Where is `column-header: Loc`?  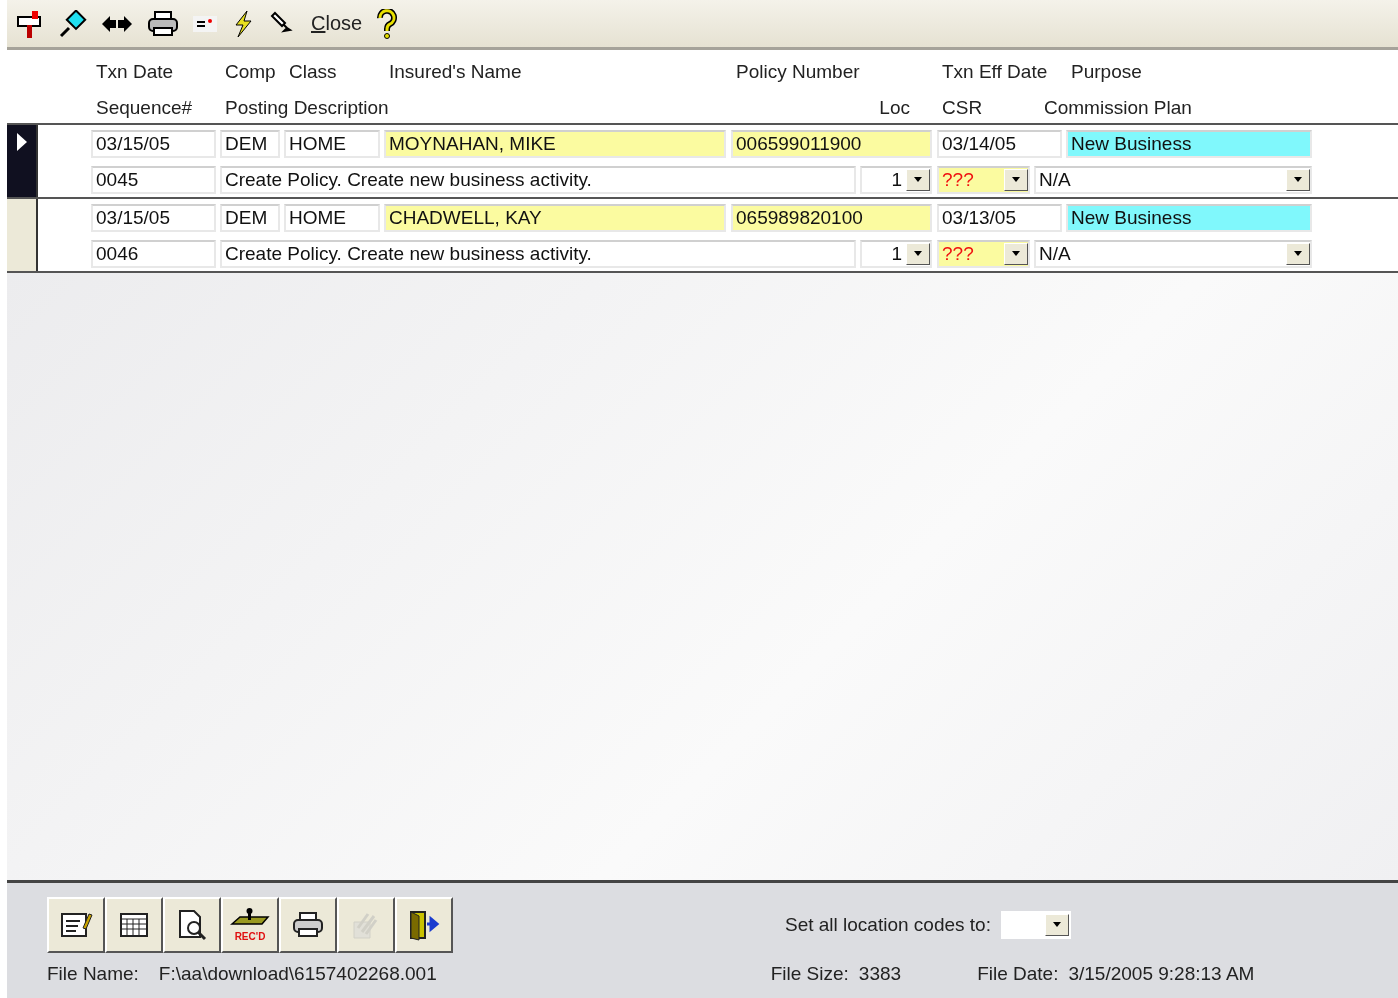 column-header: Loc is located at coordinates (894, 107).